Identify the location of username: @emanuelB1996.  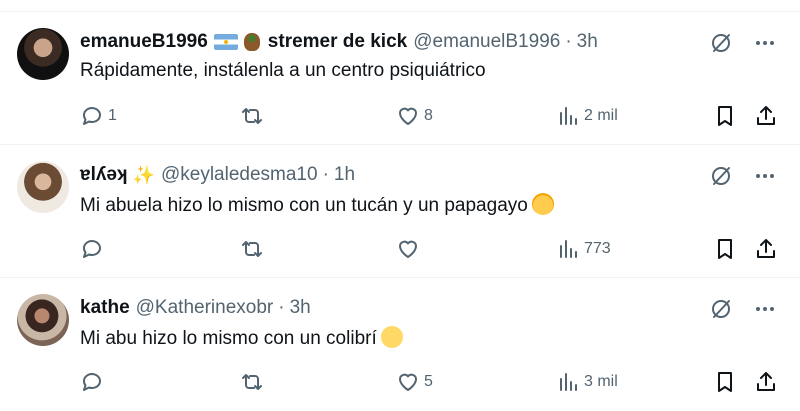
(486, 42).